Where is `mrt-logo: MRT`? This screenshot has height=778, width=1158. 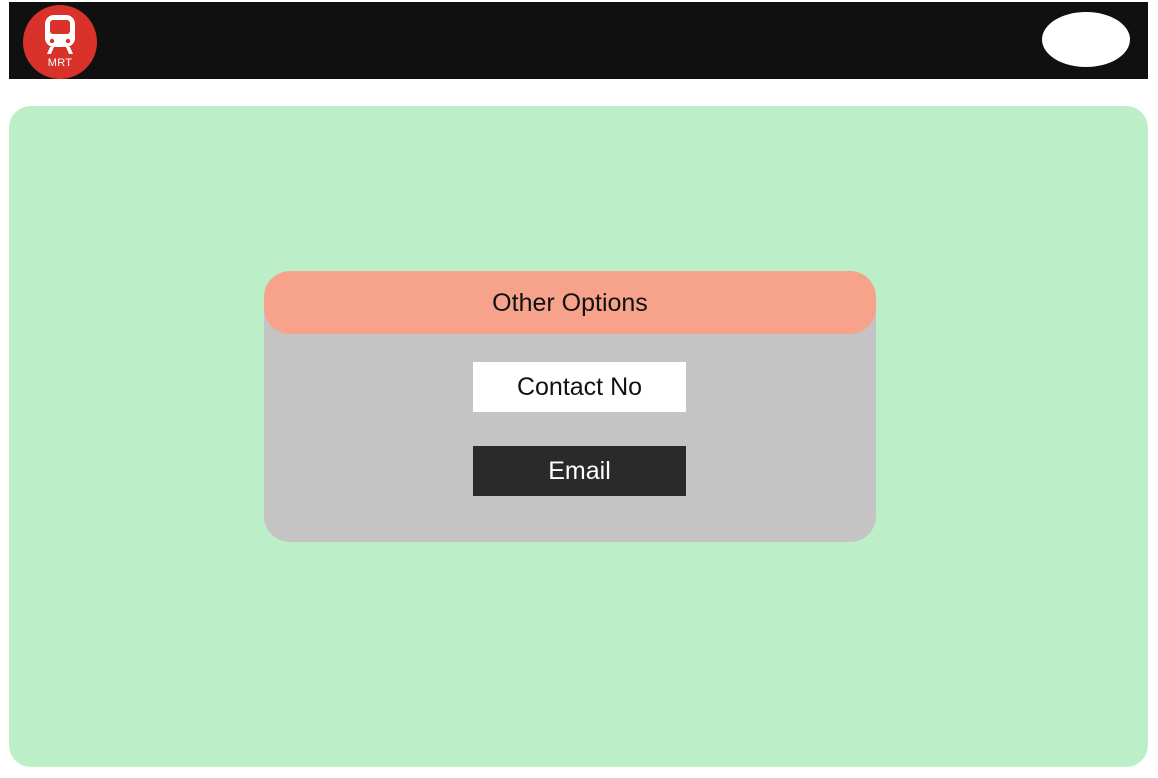
mrt-logo: MRT is located at coordinates (60, 42).